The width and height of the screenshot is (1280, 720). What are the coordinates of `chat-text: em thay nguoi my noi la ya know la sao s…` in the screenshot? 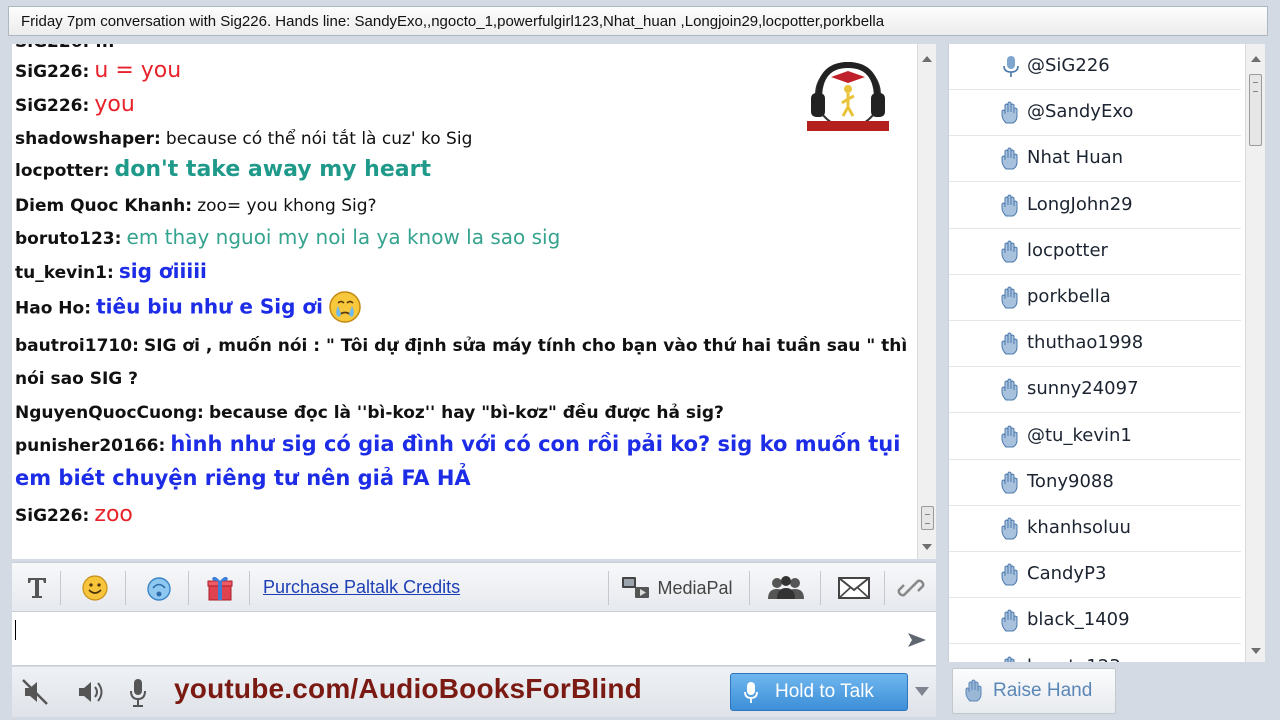 It's located at (343, 237).